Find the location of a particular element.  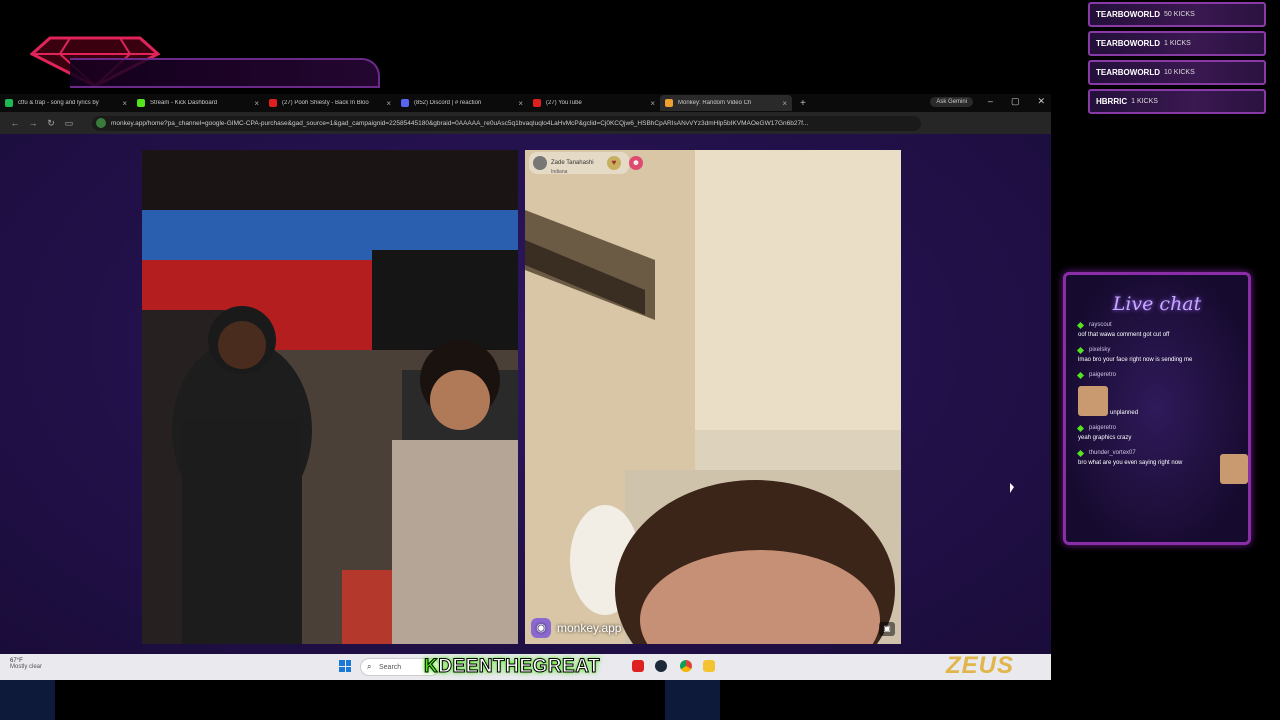

browser-tab: (27) Pooh Shiesty - Back In Bloo × is located at coordinates (330, 103).